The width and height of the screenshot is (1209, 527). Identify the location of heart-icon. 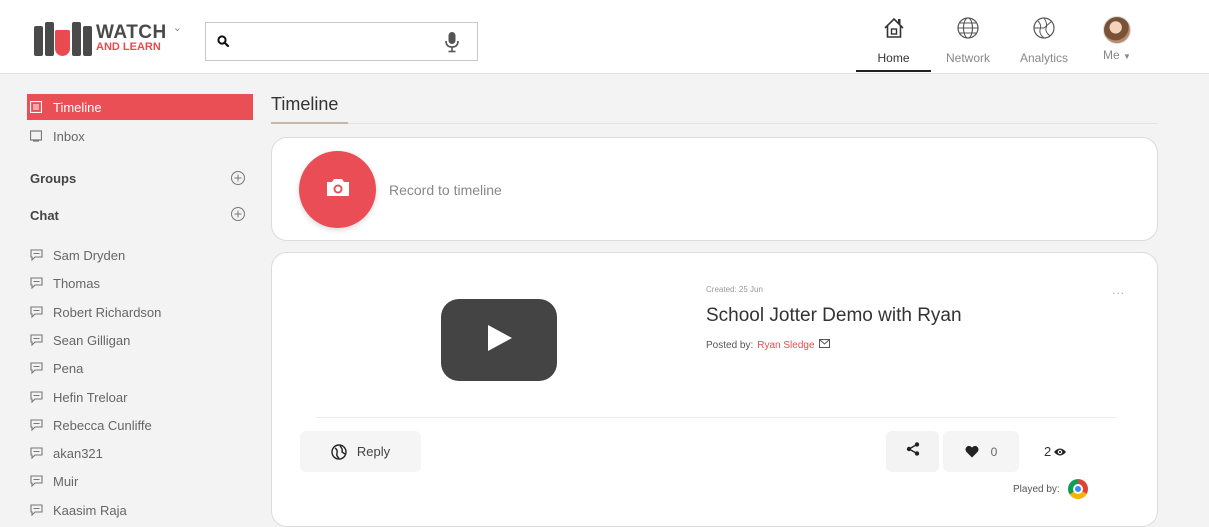
(972, 451).